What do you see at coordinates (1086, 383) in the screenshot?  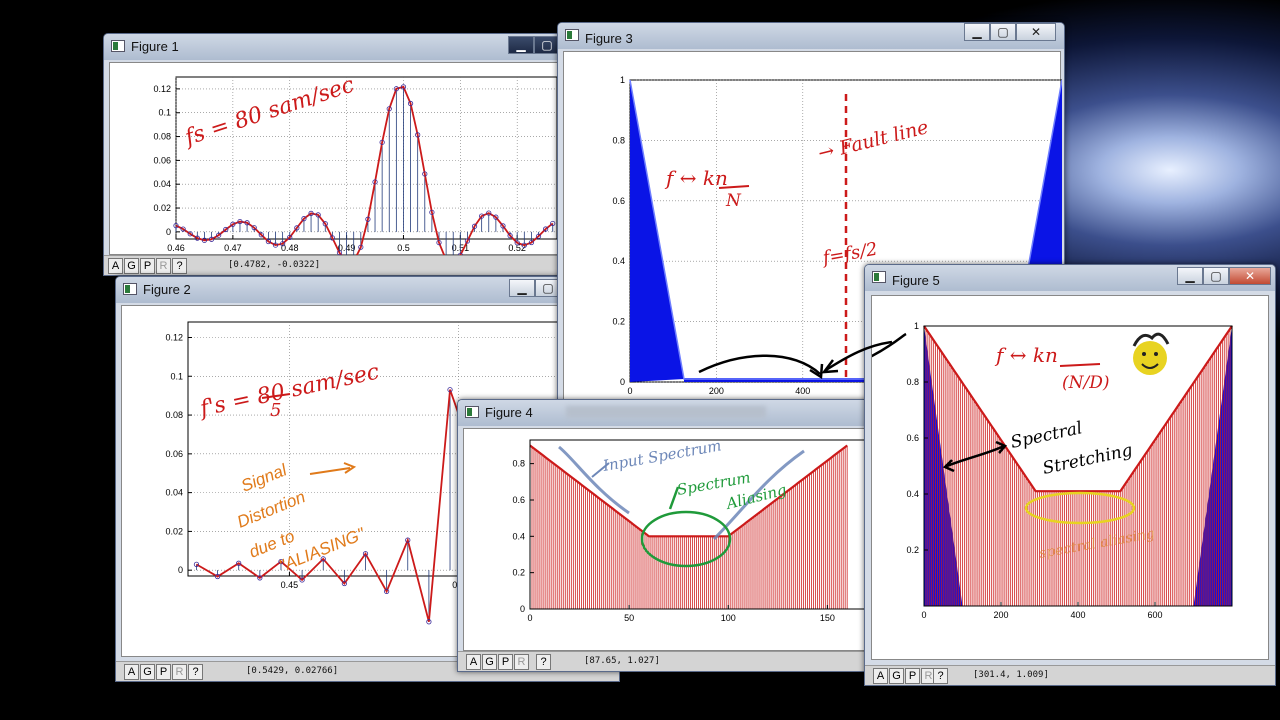 I see `figure-5-formula-den: (N/D)` at bounding box center [1086, 383].